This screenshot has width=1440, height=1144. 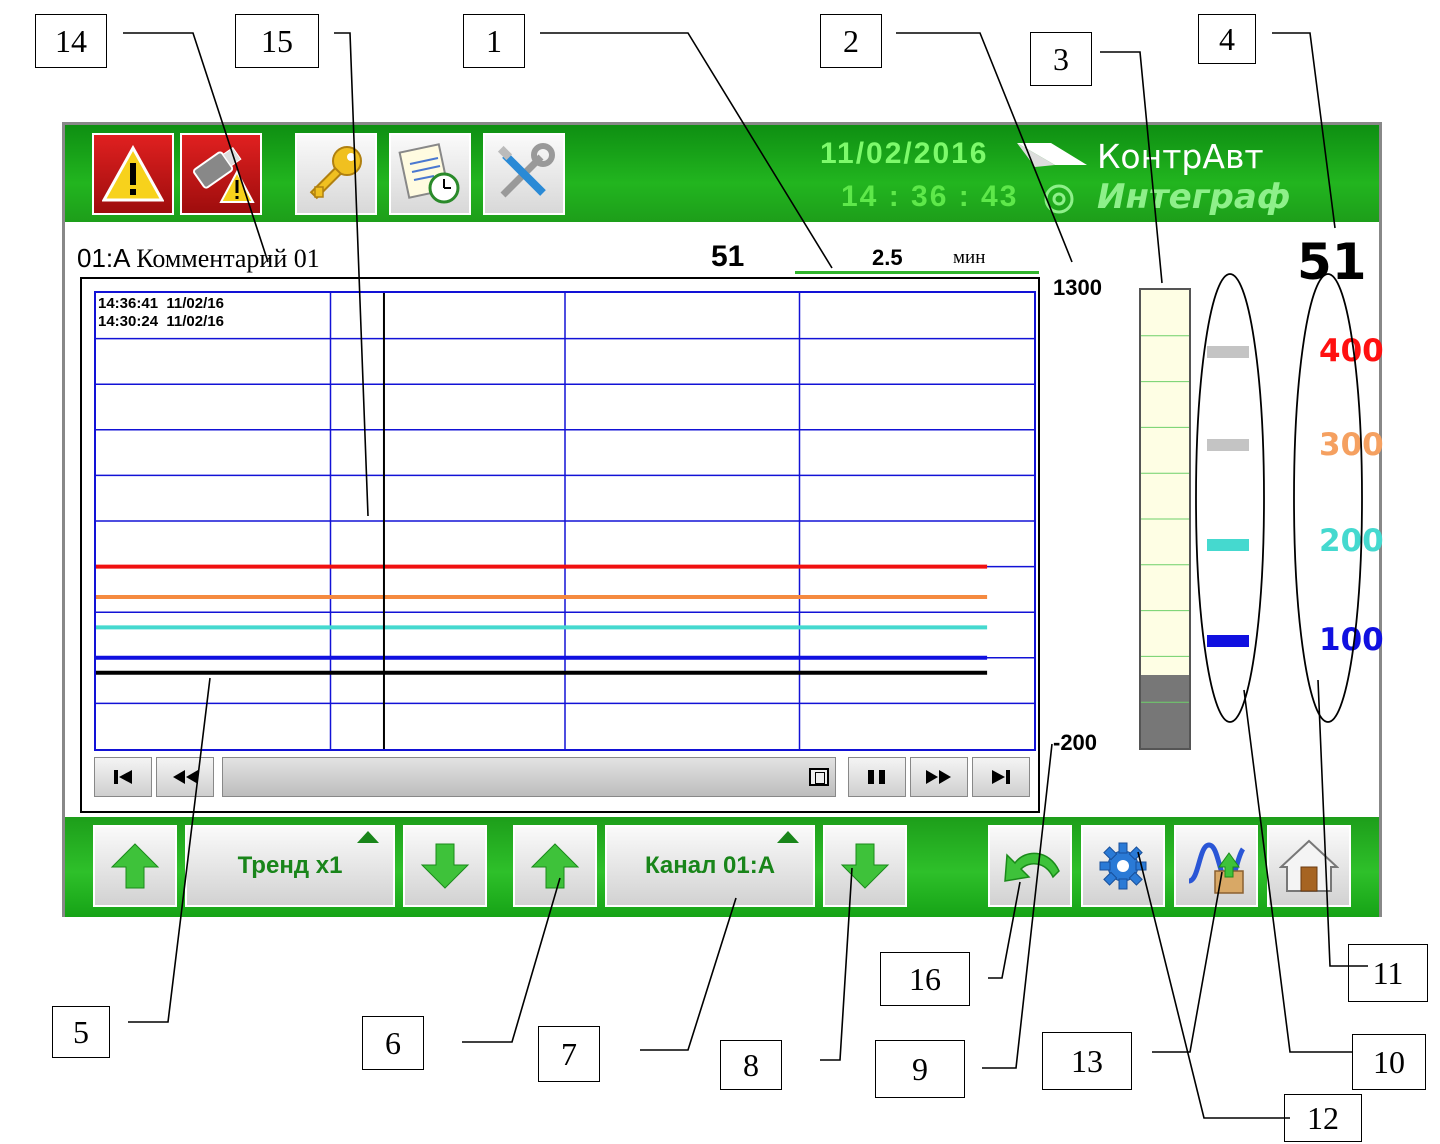 I want to click on callout-16: 16, so click(x=925, y=979).